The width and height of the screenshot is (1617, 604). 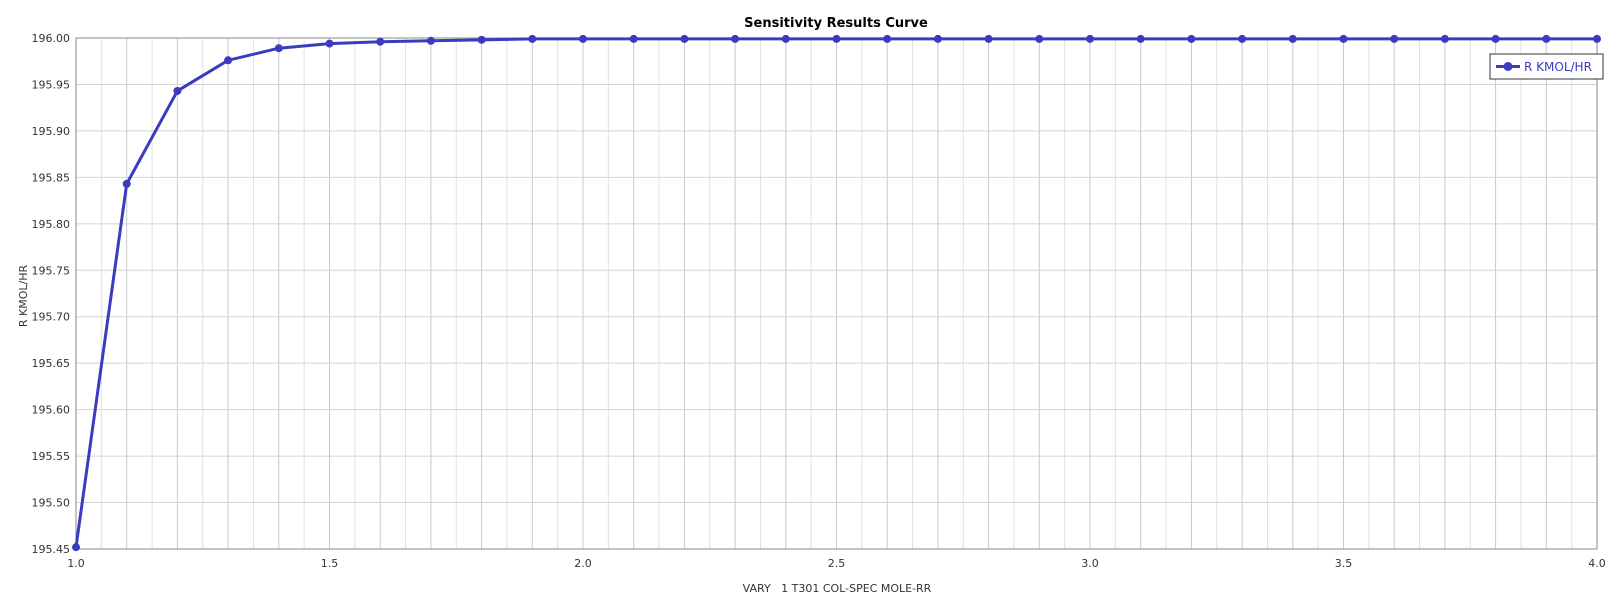 What do you see at coordinates (1344, 563) in the screenshot?
I see `x-tick-label: 3.5` at bounding box center [1344, 563].